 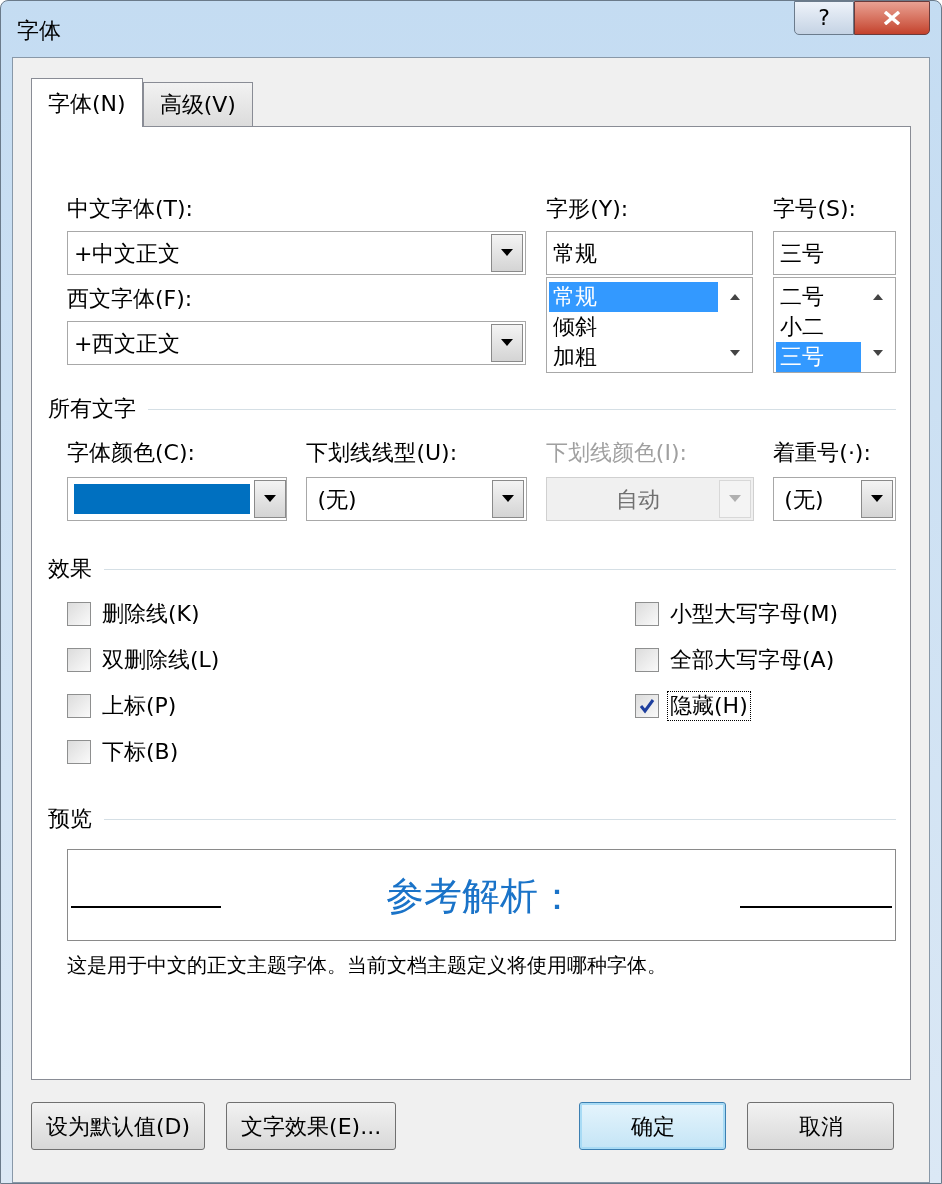 What do you see at coordinates (39, 31) in the screenshot?
I see `window-title: 字体` at bounding box center [39, 31].